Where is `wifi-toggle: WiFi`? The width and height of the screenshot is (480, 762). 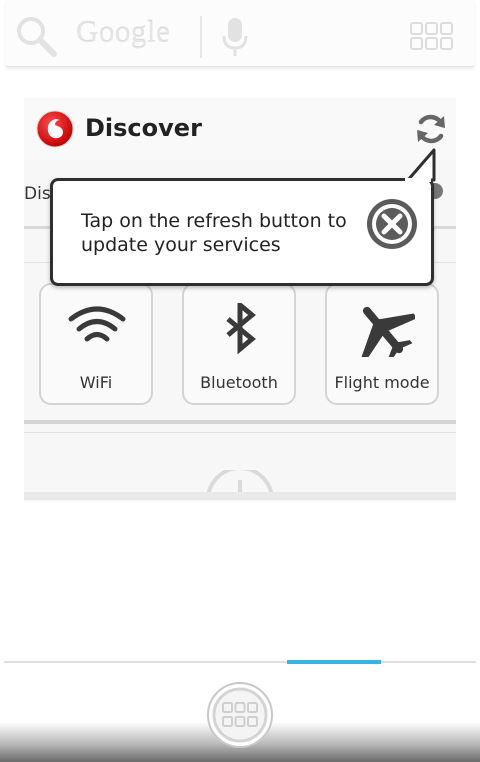 wifi-toggle: WiFi is located at coordinates (96, 344).